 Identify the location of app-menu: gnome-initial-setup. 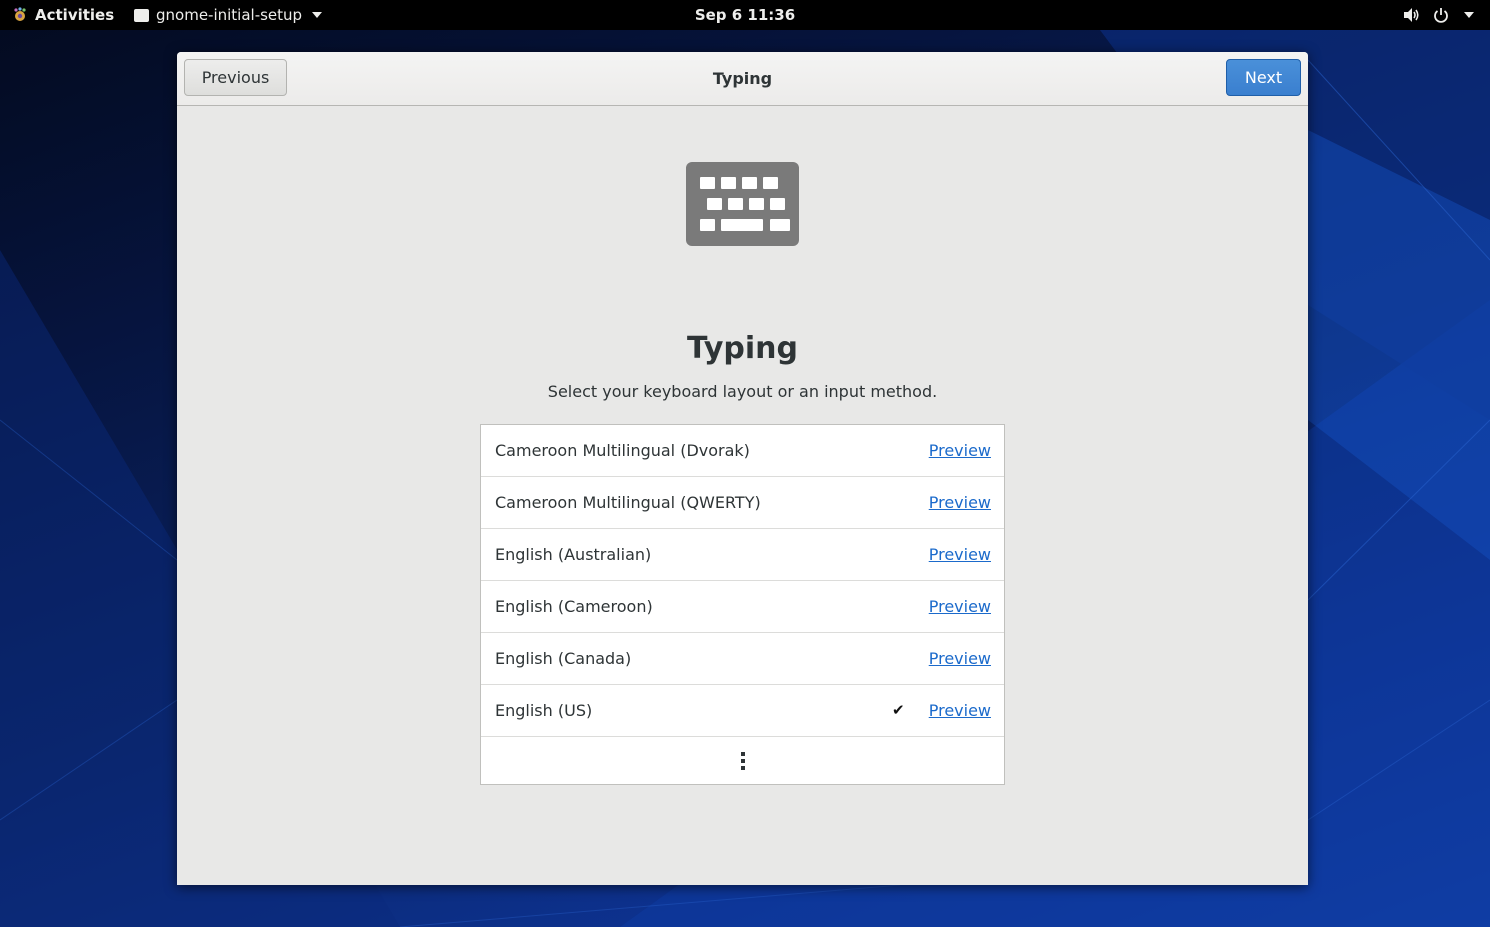
(228, 15).